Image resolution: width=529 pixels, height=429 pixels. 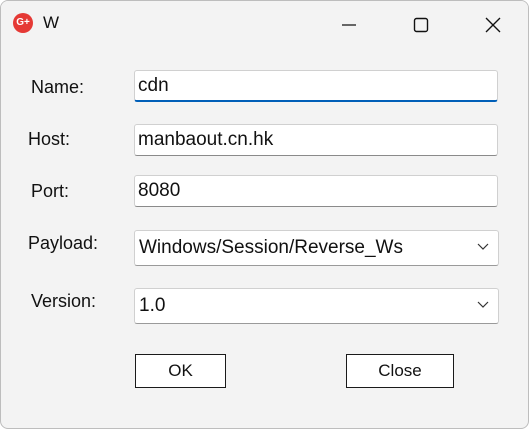 What do you see at coordinates (316, 86) in the screenshot?
I see `name-input: cdn` at bounding box center [316, 86].